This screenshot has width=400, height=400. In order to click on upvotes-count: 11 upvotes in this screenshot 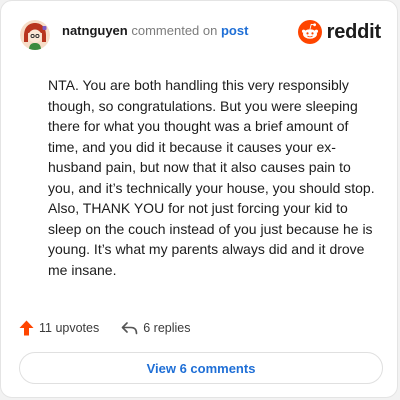, I will do `click(69, 328)`.